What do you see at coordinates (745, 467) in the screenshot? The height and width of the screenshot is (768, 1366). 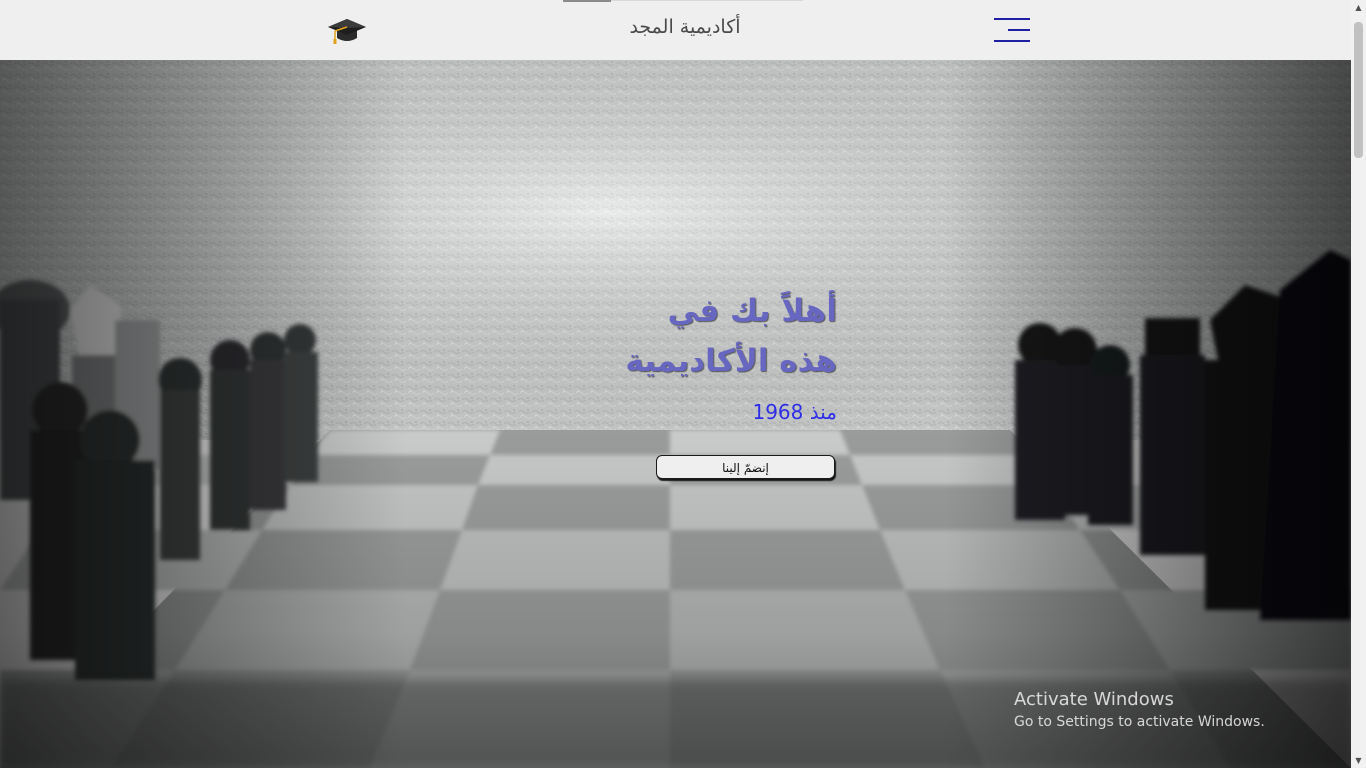 I see `join-us-button: إنضمّ إلينا` at bounding box center [745, 467].